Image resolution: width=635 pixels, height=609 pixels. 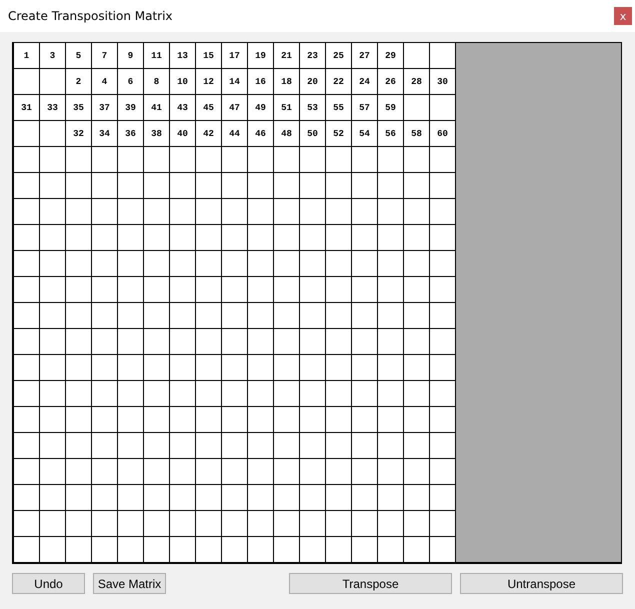 I want to click on matrix-cell: 6, so click(x=131, y=82).